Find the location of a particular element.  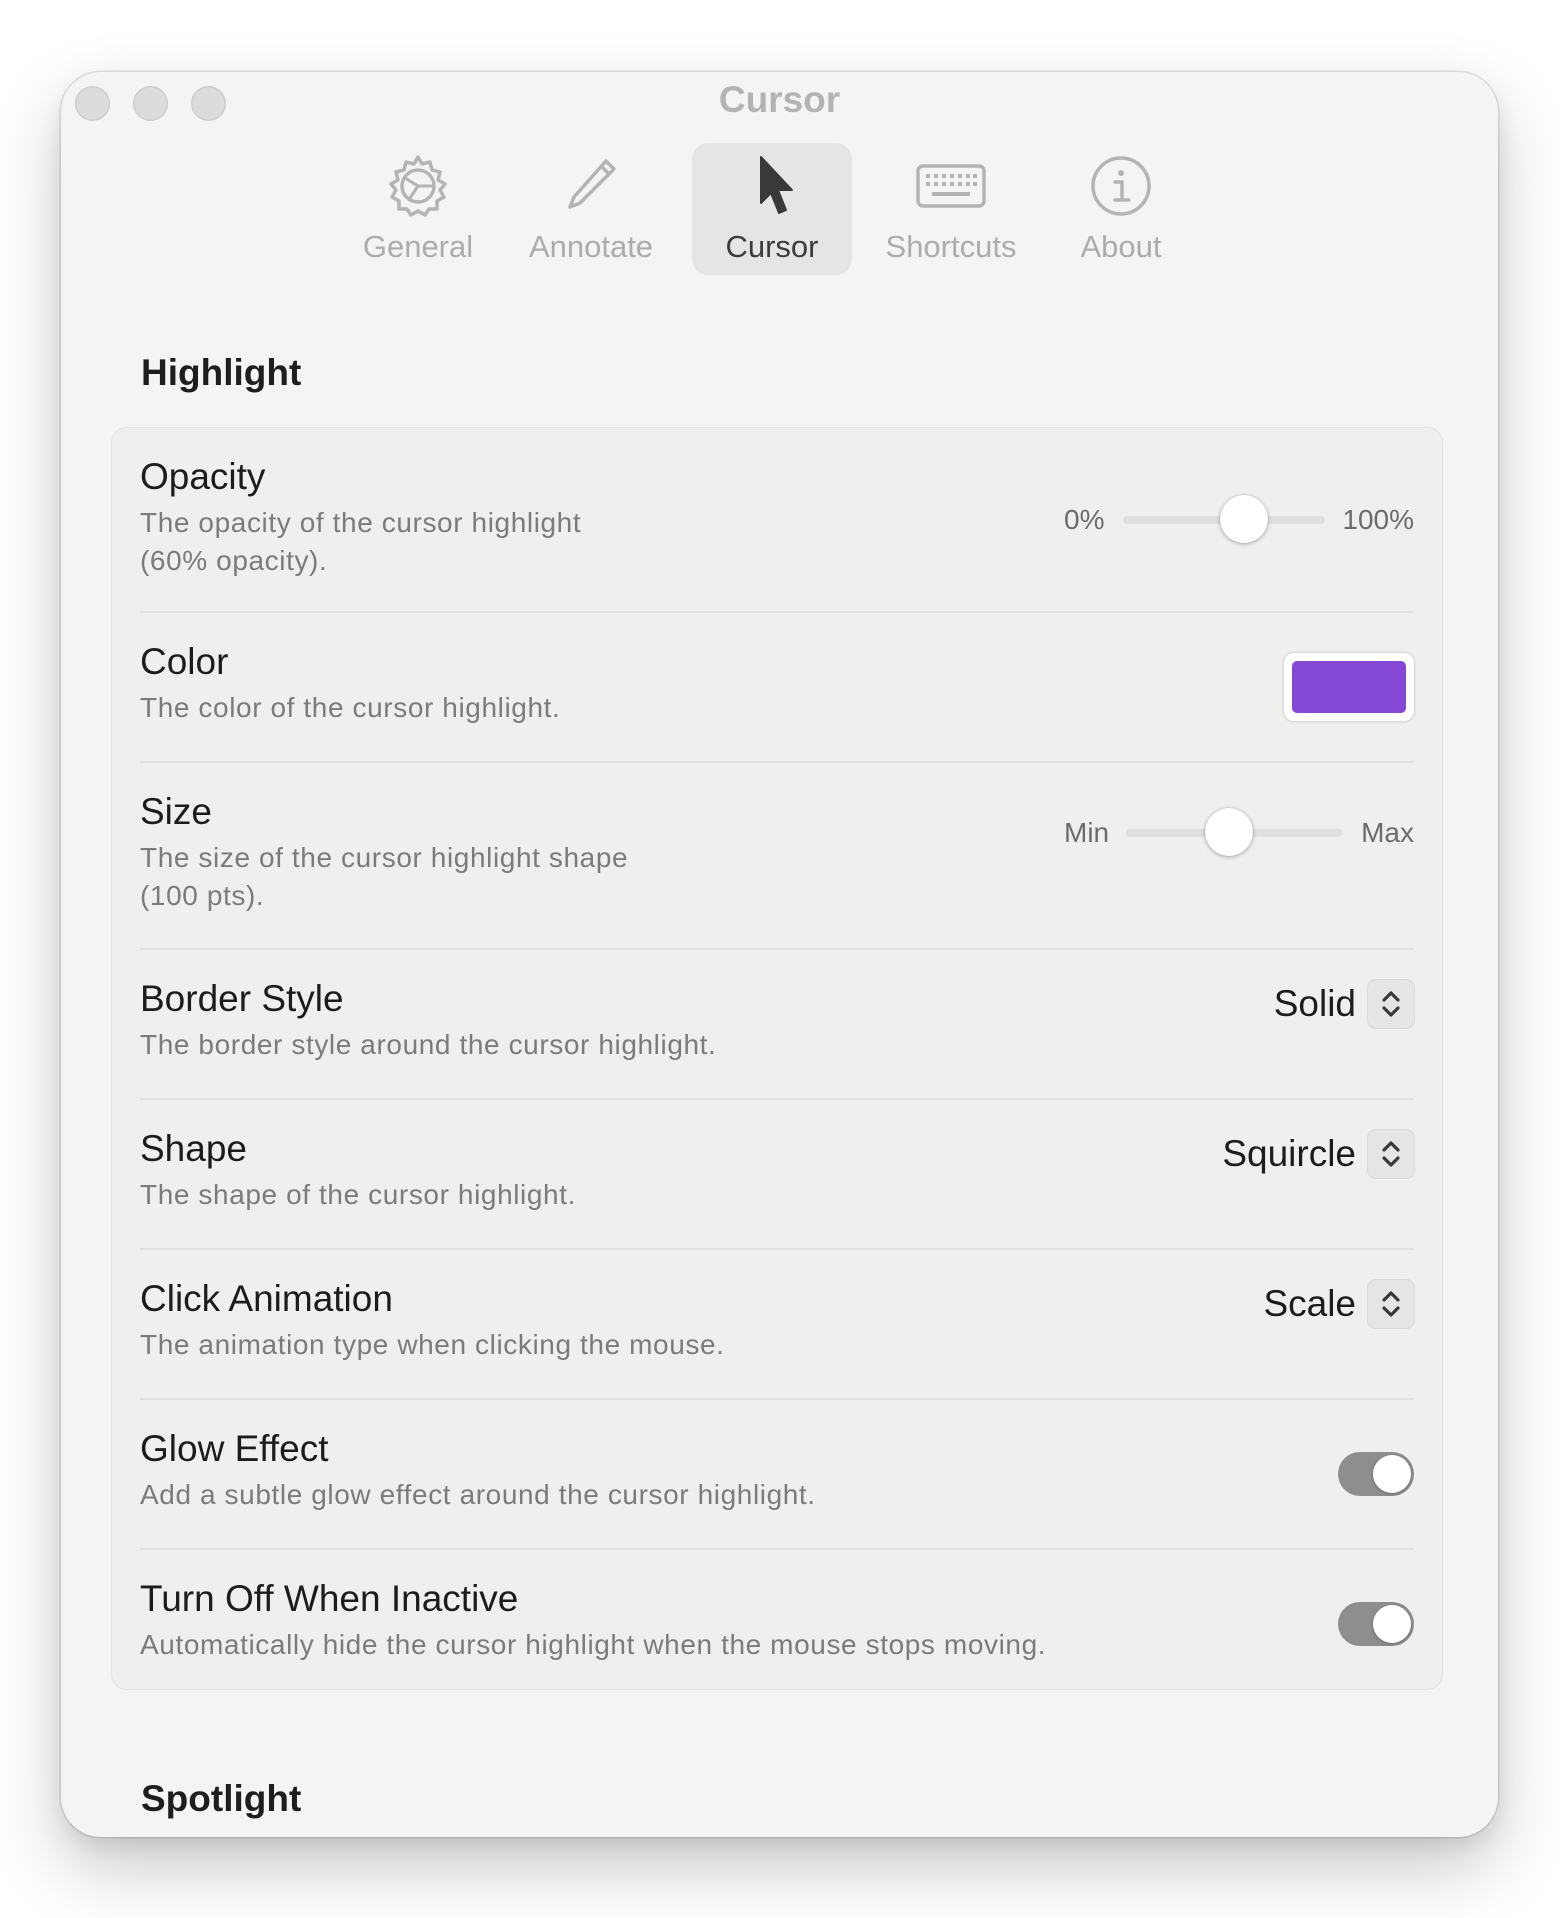

shape-title: Shape is located at coordinates (193, 1148).